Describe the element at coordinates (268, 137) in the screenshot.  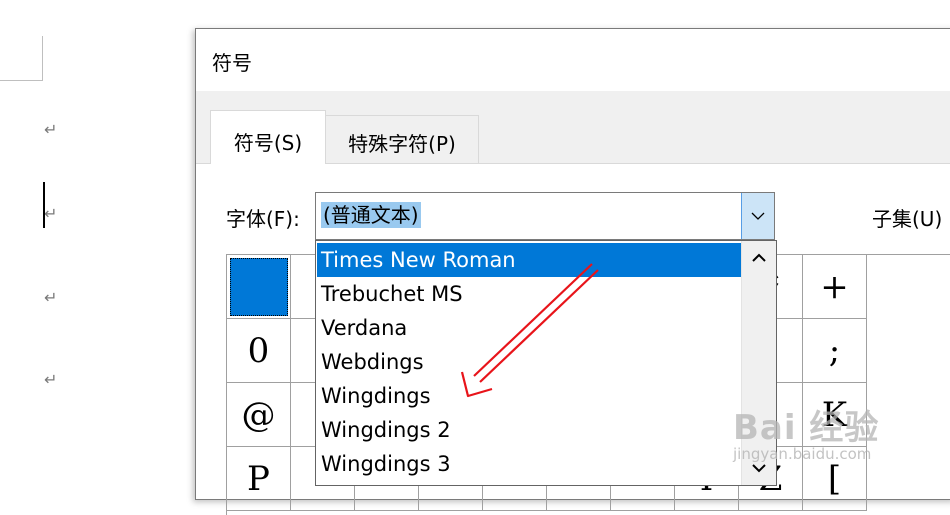
I see `tab-symbols: 符号(S)` at that location.